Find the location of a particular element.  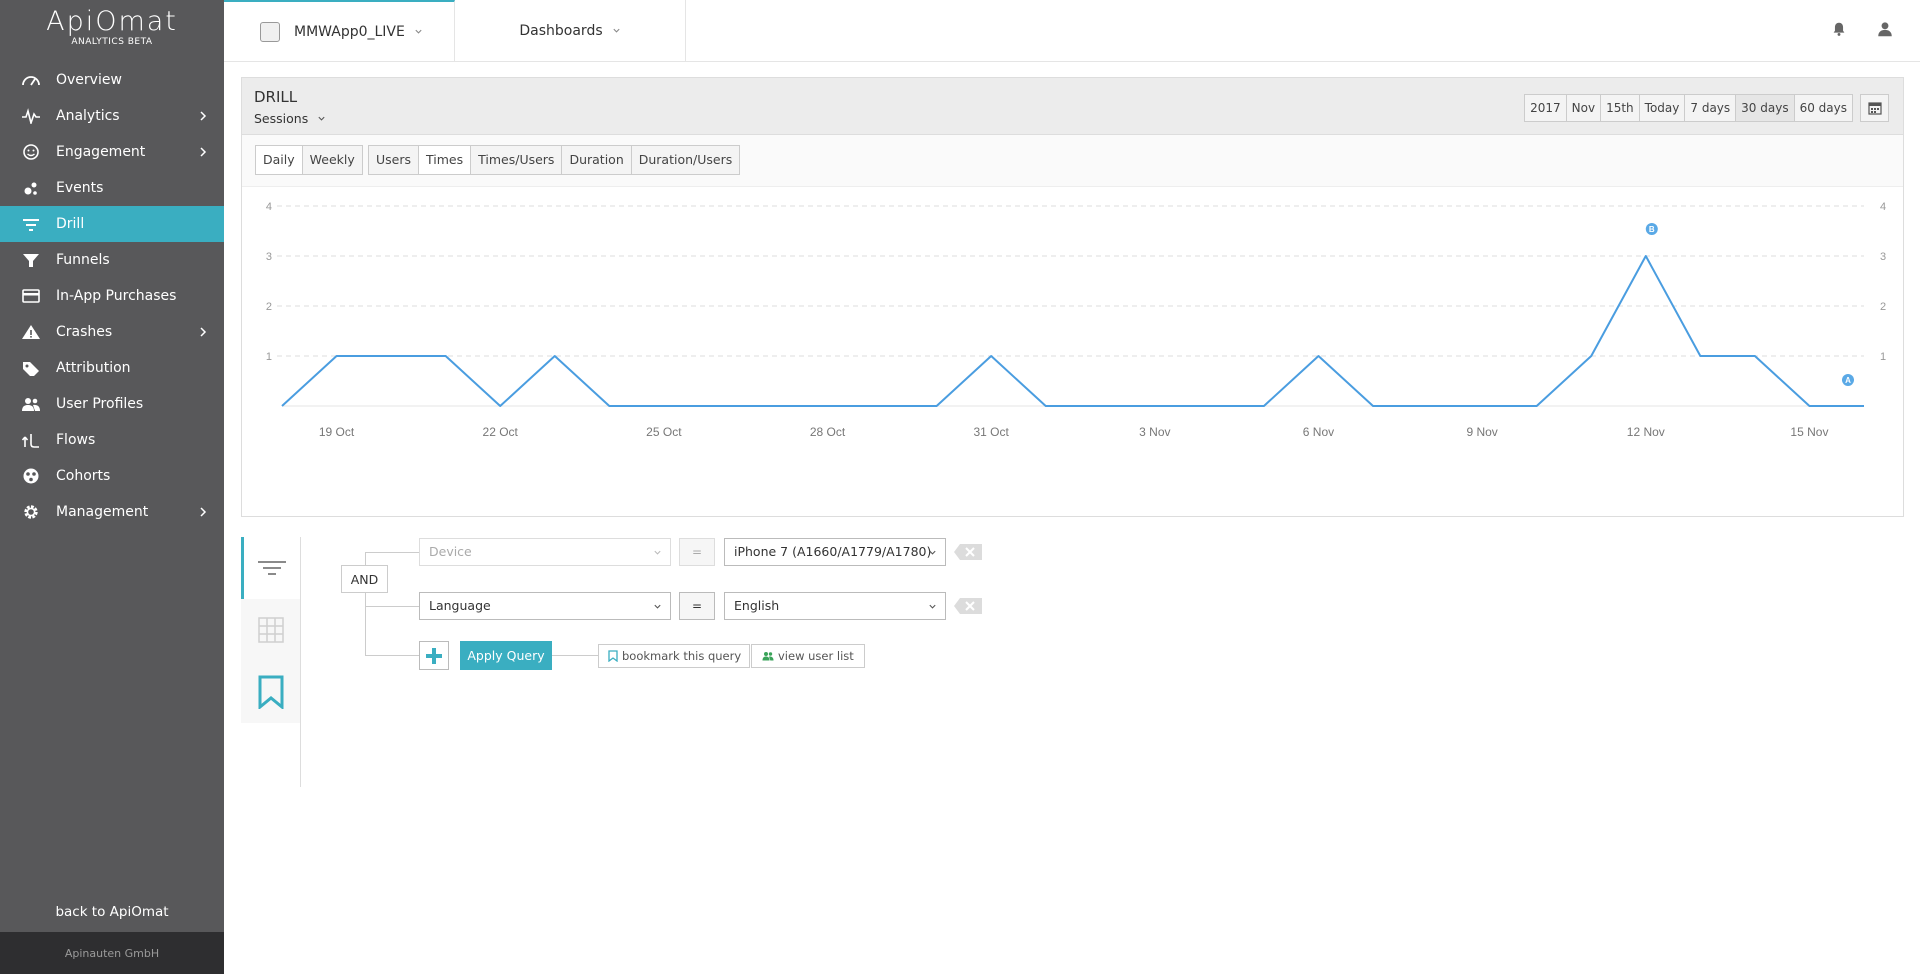

calendar-button is located at coordinates (1874, 108).